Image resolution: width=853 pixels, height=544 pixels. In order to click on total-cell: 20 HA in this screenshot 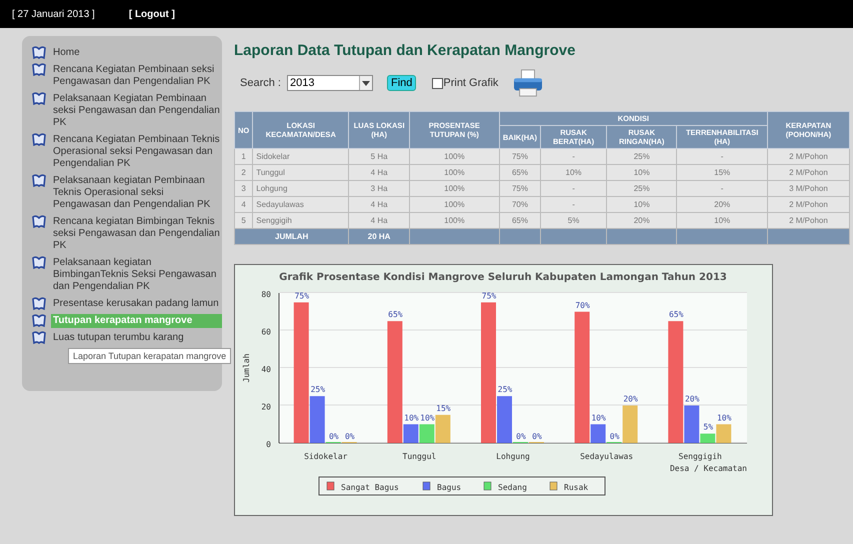, I will do `click(379, 236)`.